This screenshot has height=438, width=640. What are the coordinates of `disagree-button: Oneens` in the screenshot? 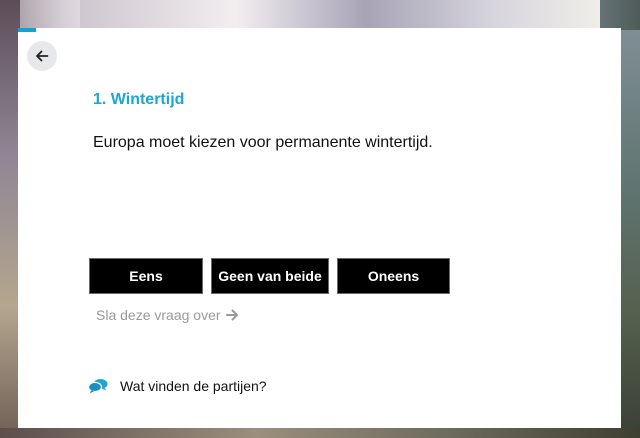 It's located at (393, 276).